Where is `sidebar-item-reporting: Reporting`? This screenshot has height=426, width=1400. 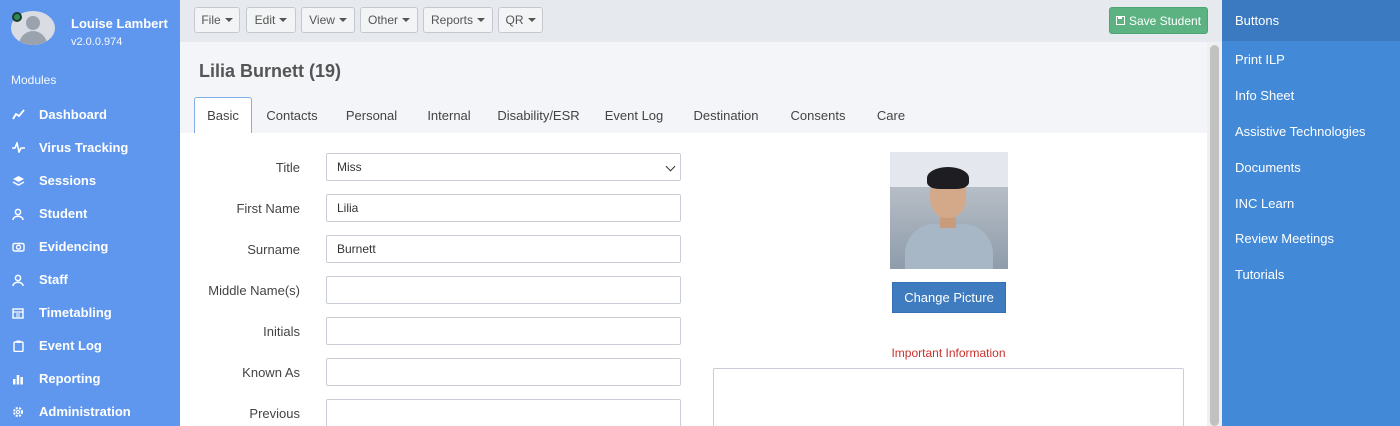 sidebar-item-reporting: Reporting is located at coordinates (90, 378).